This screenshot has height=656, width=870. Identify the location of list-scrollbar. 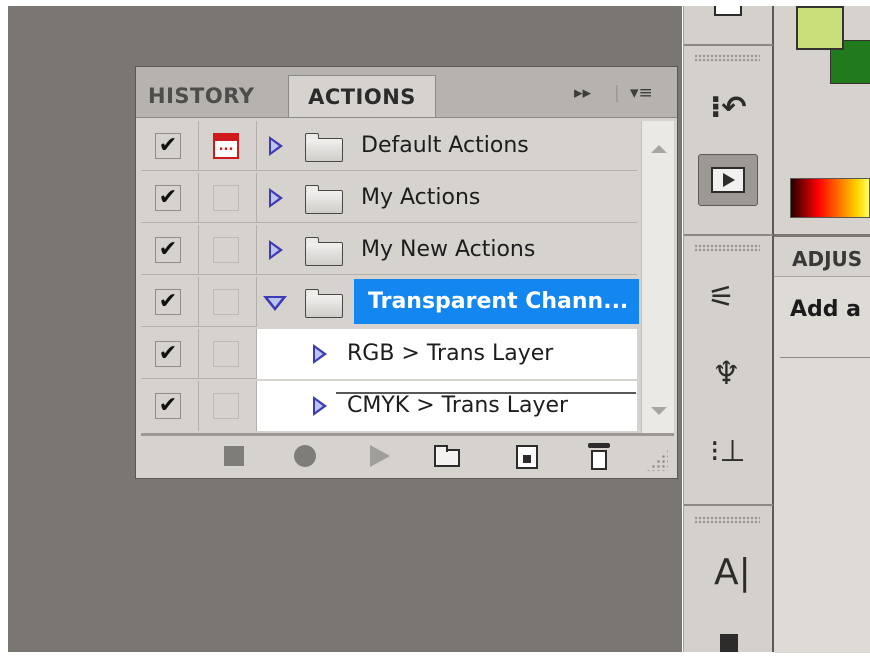
(657, 277).